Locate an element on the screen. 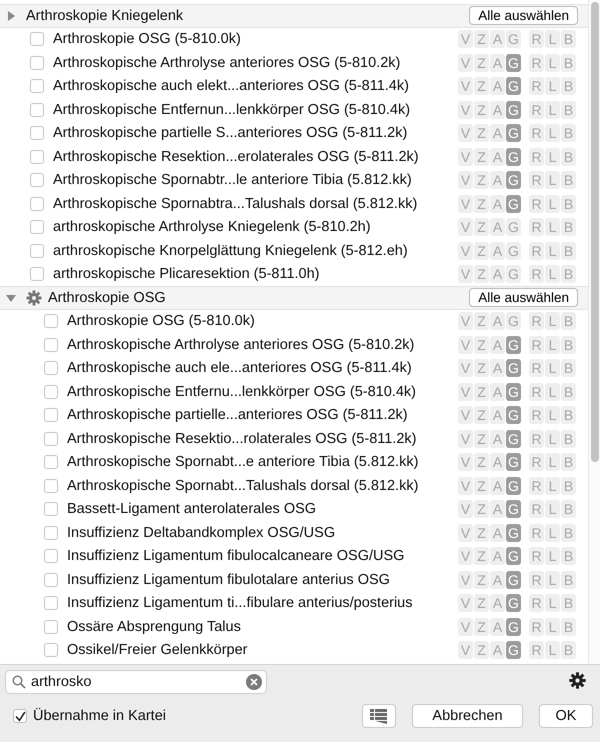 This screenshot has width=600, height=742. settings-icon is located at coordinates (577, 680).